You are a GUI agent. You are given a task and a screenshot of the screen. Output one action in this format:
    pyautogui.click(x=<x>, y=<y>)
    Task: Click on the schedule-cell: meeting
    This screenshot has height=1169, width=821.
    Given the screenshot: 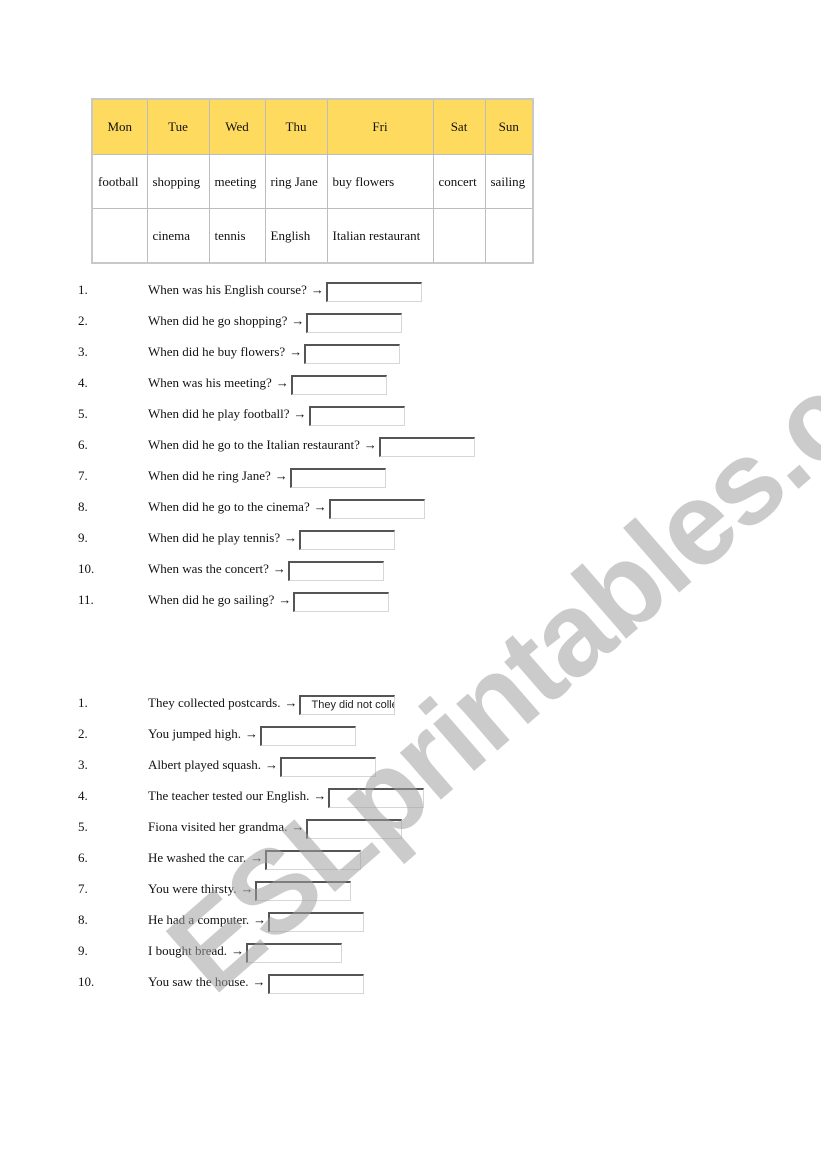 What is the action you would take?
    pyautogui.click(x=237, y=181)
    